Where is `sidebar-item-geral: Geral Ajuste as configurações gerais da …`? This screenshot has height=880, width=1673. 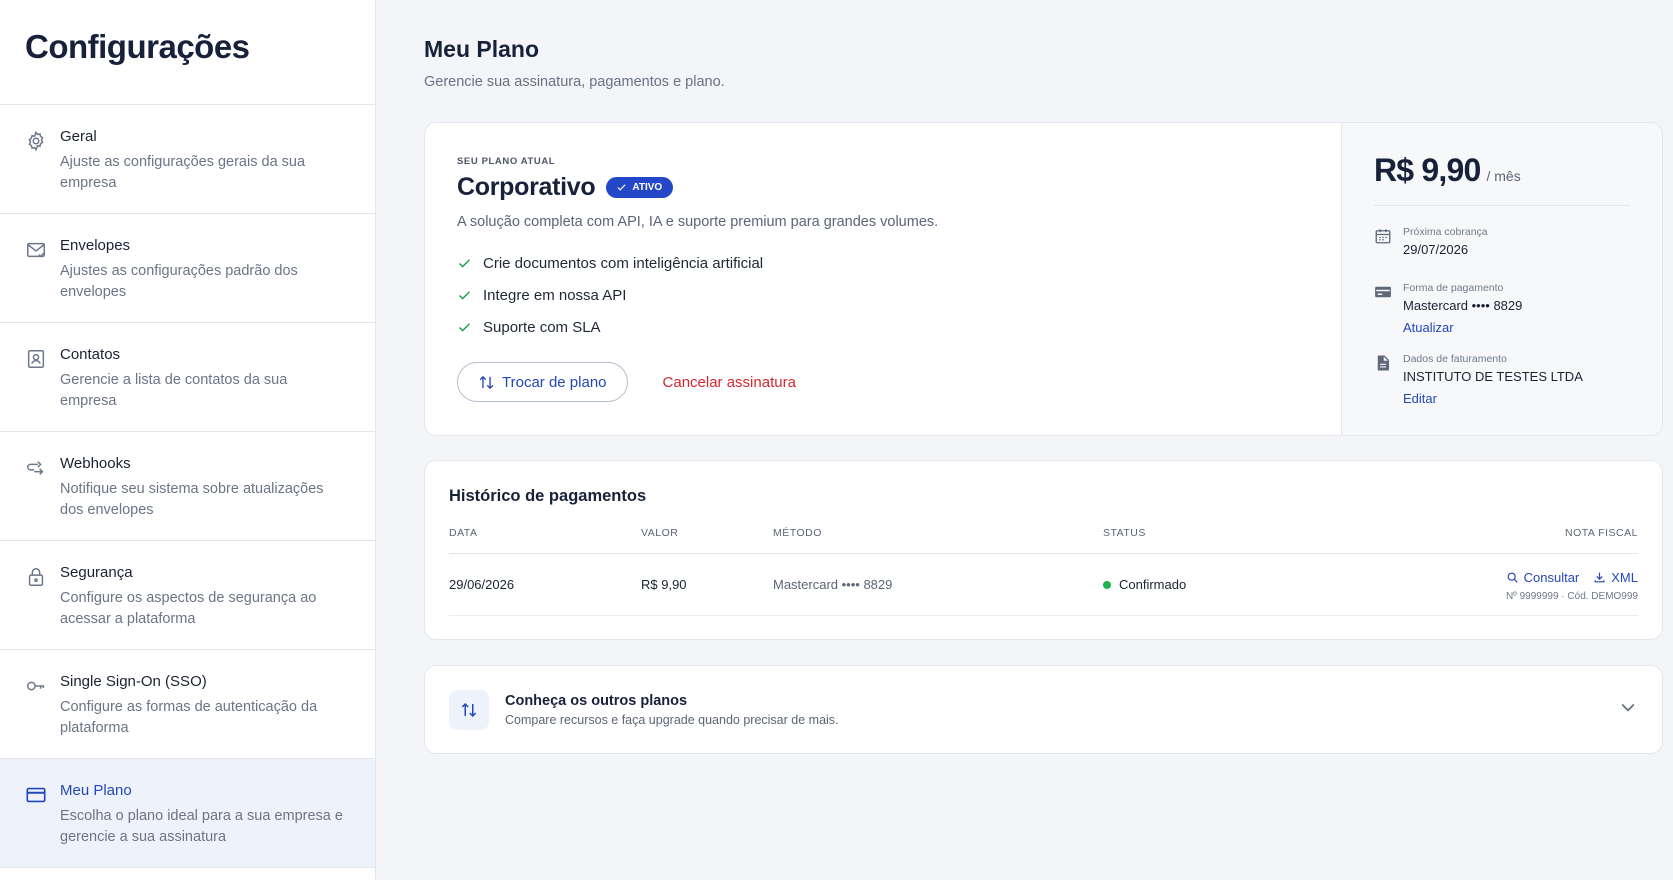
sidebar-item-geral: Geral Ajuste as configurações gerais da … is located at coordinates (187, 159).